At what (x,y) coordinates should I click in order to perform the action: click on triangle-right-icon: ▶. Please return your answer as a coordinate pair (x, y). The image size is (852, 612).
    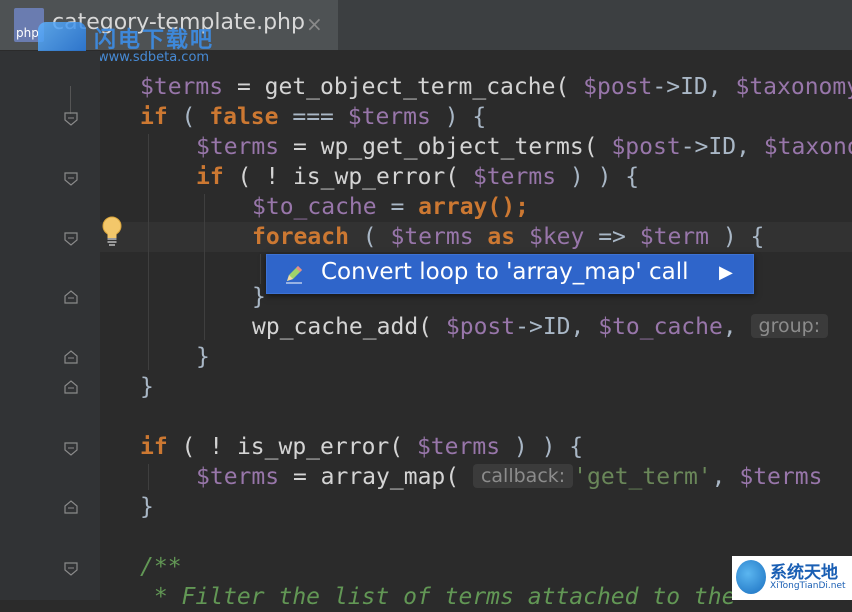
    Looking at the image, I should click on (726, 272).